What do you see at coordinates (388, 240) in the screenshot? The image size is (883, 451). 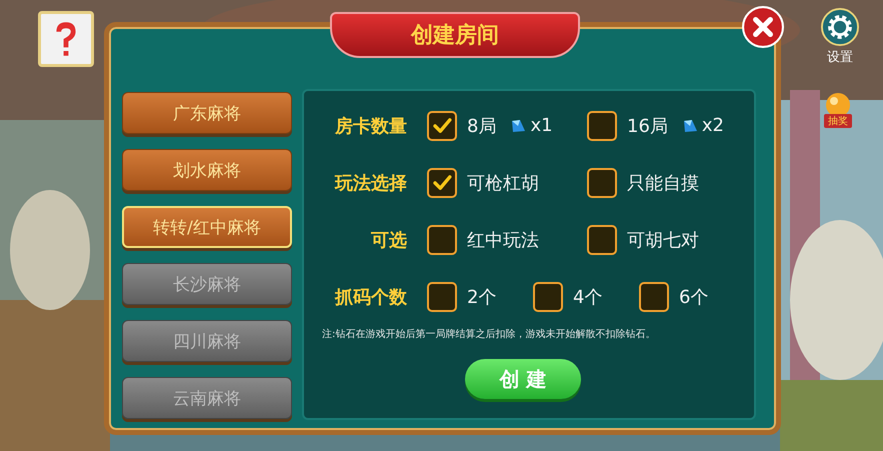 I see `option-label: 可选` at bounding box center [388, 240].